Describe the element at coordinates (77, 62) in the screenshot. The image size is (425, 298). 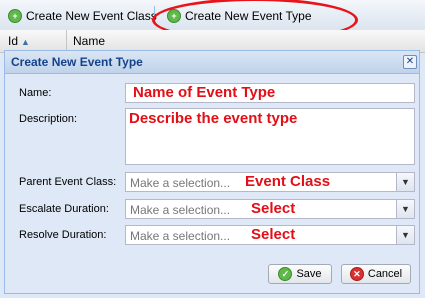
I see `dialog-title: Create New Event Type` at that location.